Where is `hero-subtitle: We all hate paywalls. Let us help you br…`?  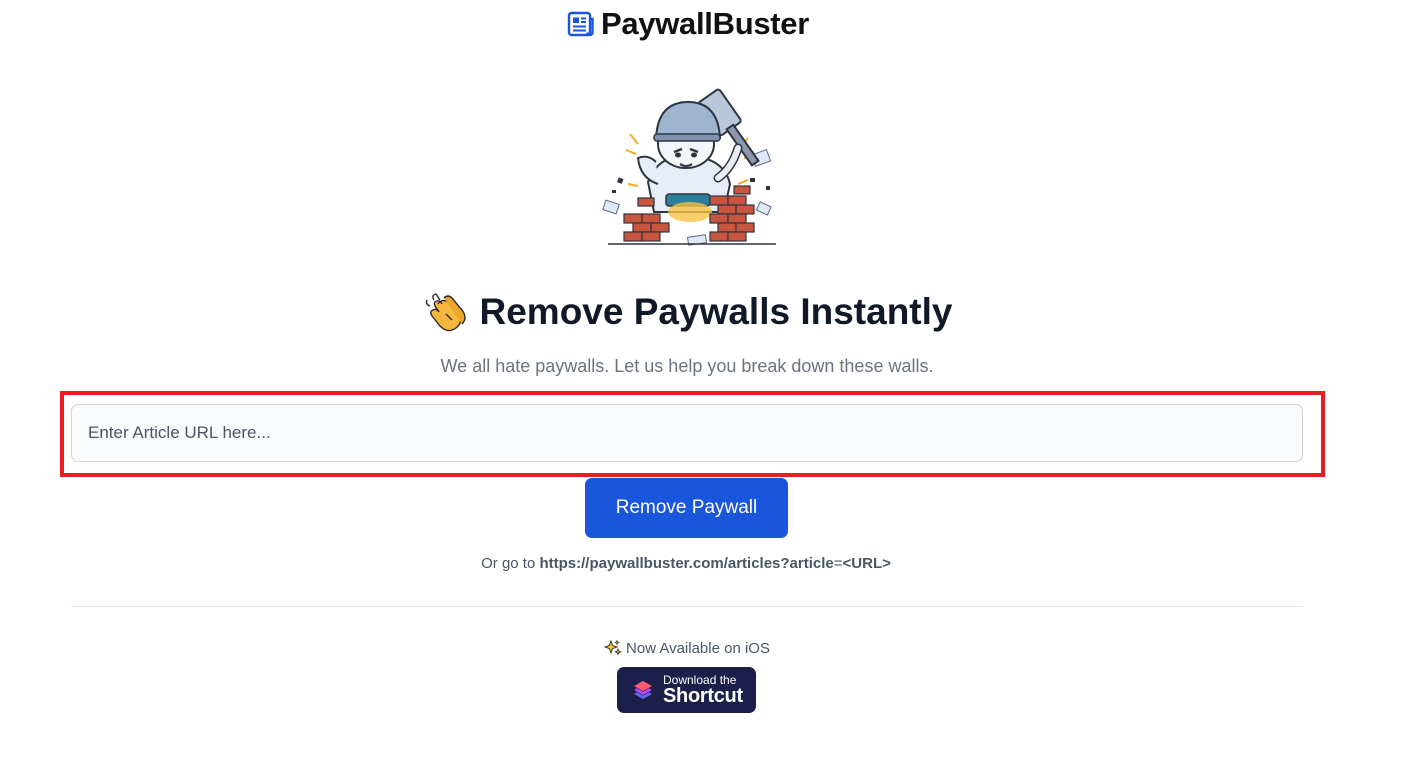
hero-subtitle: We all hate paywalls. Let us help you br… is located at coordinates (687, 366).